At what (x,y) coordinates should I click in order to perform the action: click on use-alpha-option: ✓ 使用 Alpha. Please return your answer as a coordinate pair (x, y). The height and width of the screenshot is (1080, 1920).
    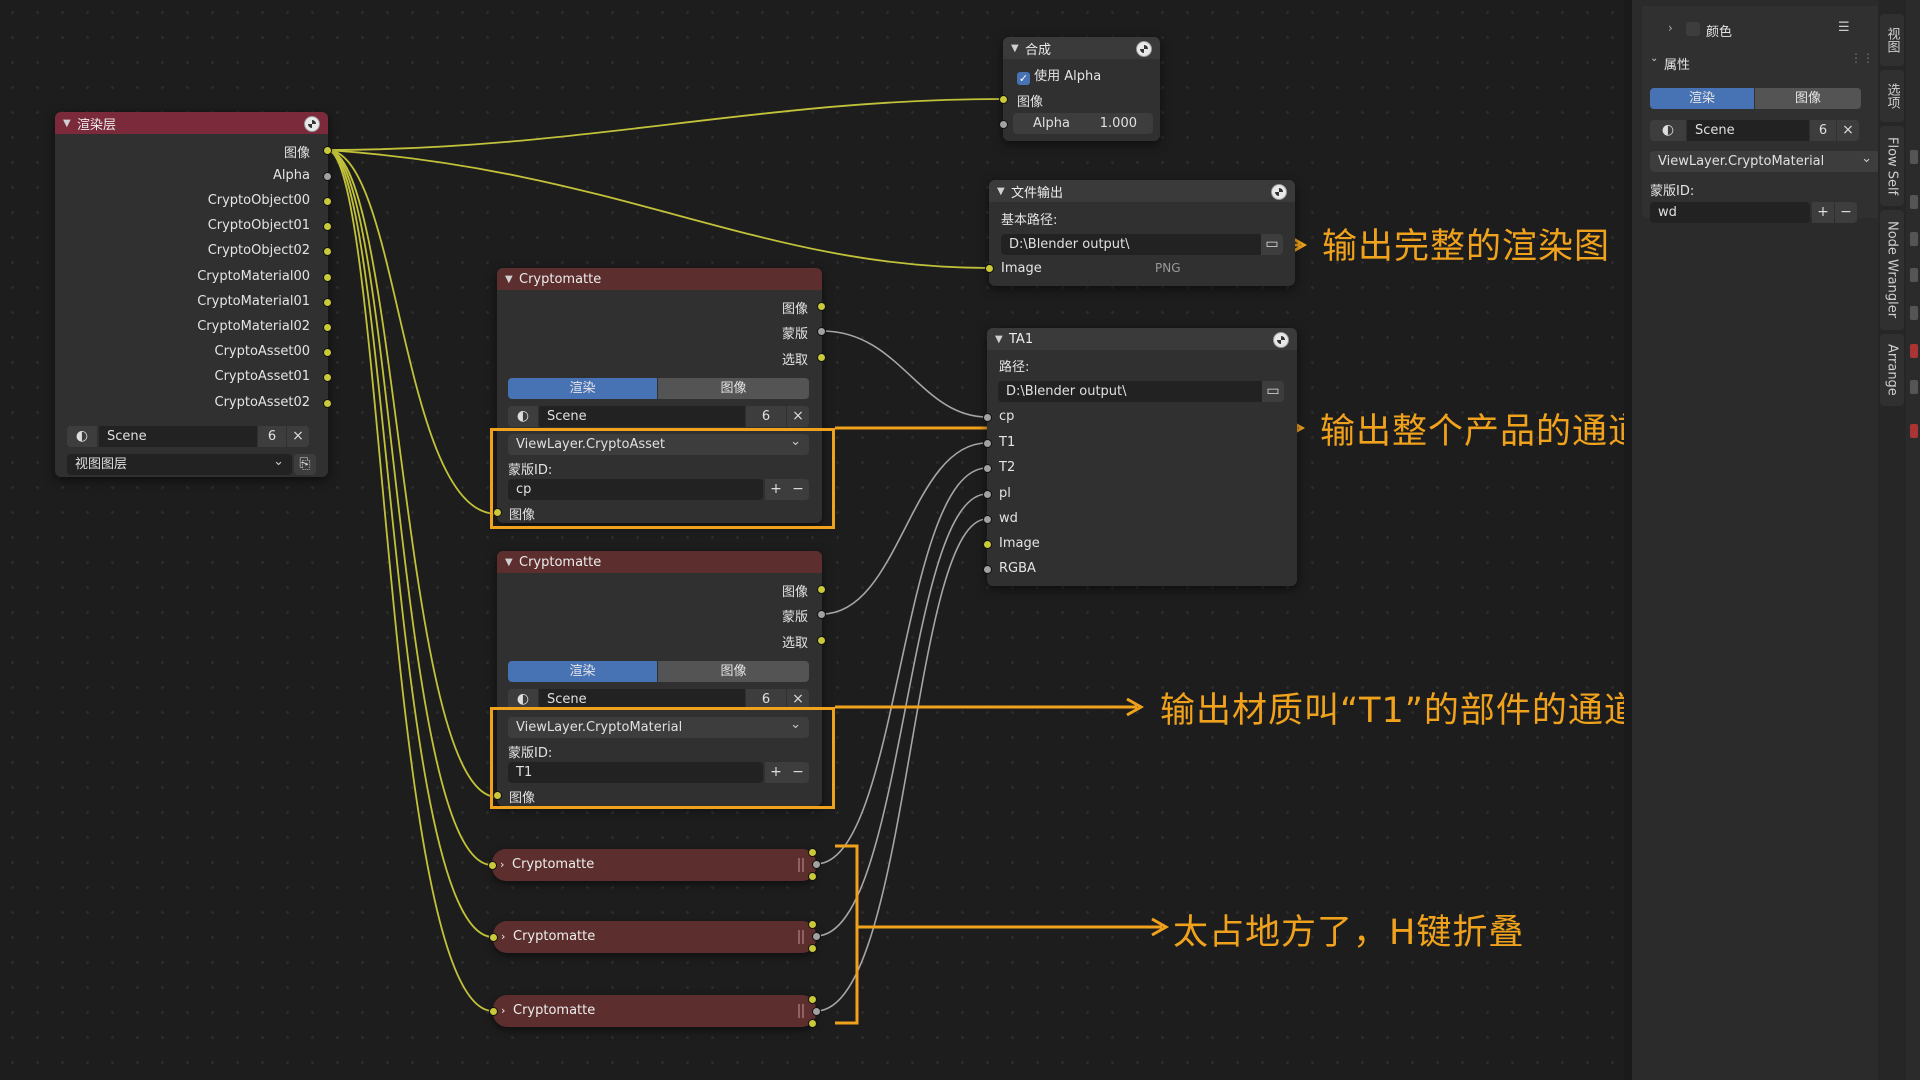
    Looking at the image, I should click on (1059, 75).